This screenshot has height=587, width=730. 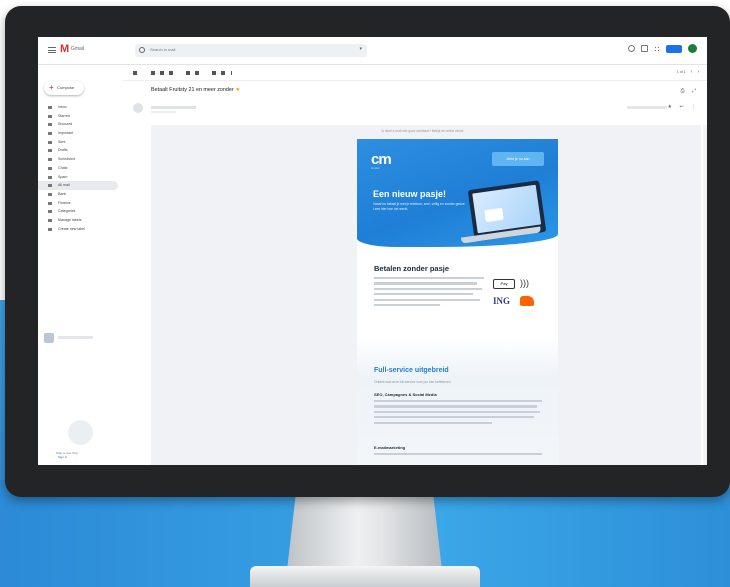 I want to click on importance-marker-icon: ★, so click(x=237, y=90).